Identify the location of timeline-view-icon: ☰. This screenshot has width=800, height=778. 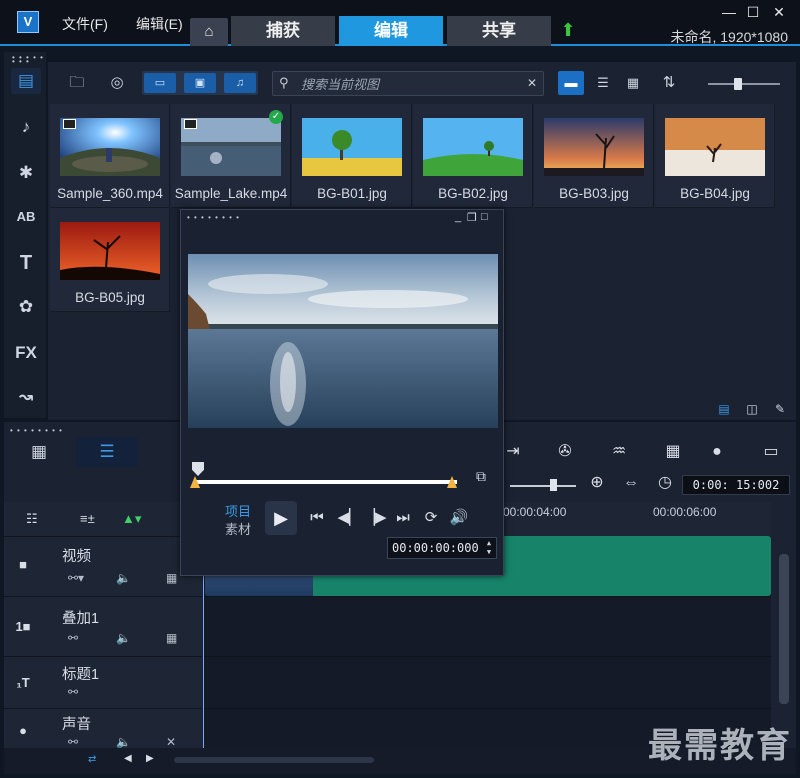
(107, 452).